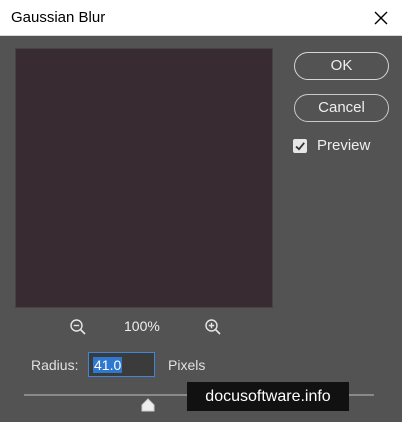  I want to click on watermark: docusoftware.info, so click(268, 396).